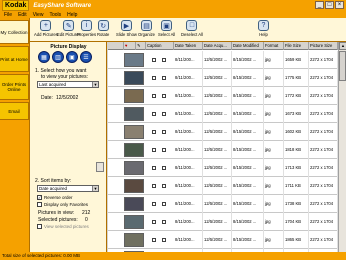 The height and width of the screenshot is (260, 346). I want to click on close-button: ×, so click(339, 5).